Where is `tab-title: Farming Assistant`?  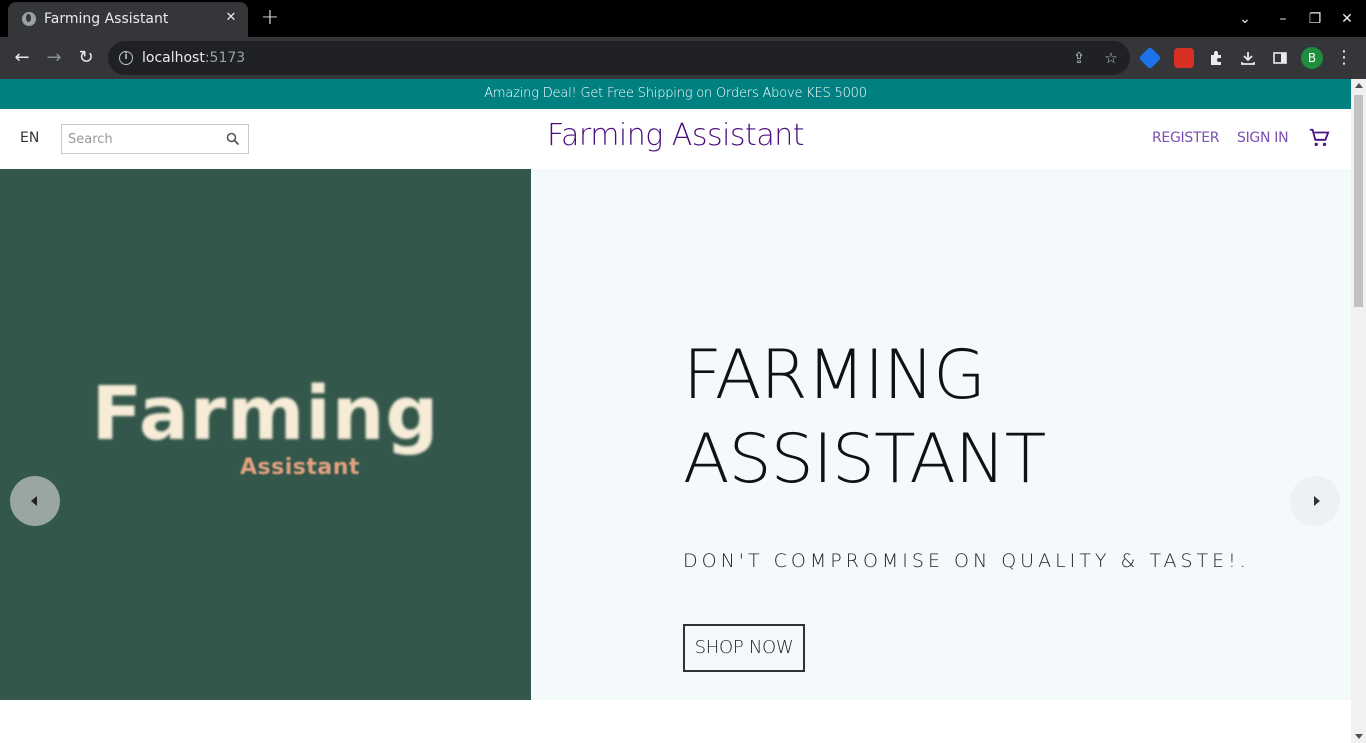 tab-title: Farming Assistant is located at coordinates (106, 19).